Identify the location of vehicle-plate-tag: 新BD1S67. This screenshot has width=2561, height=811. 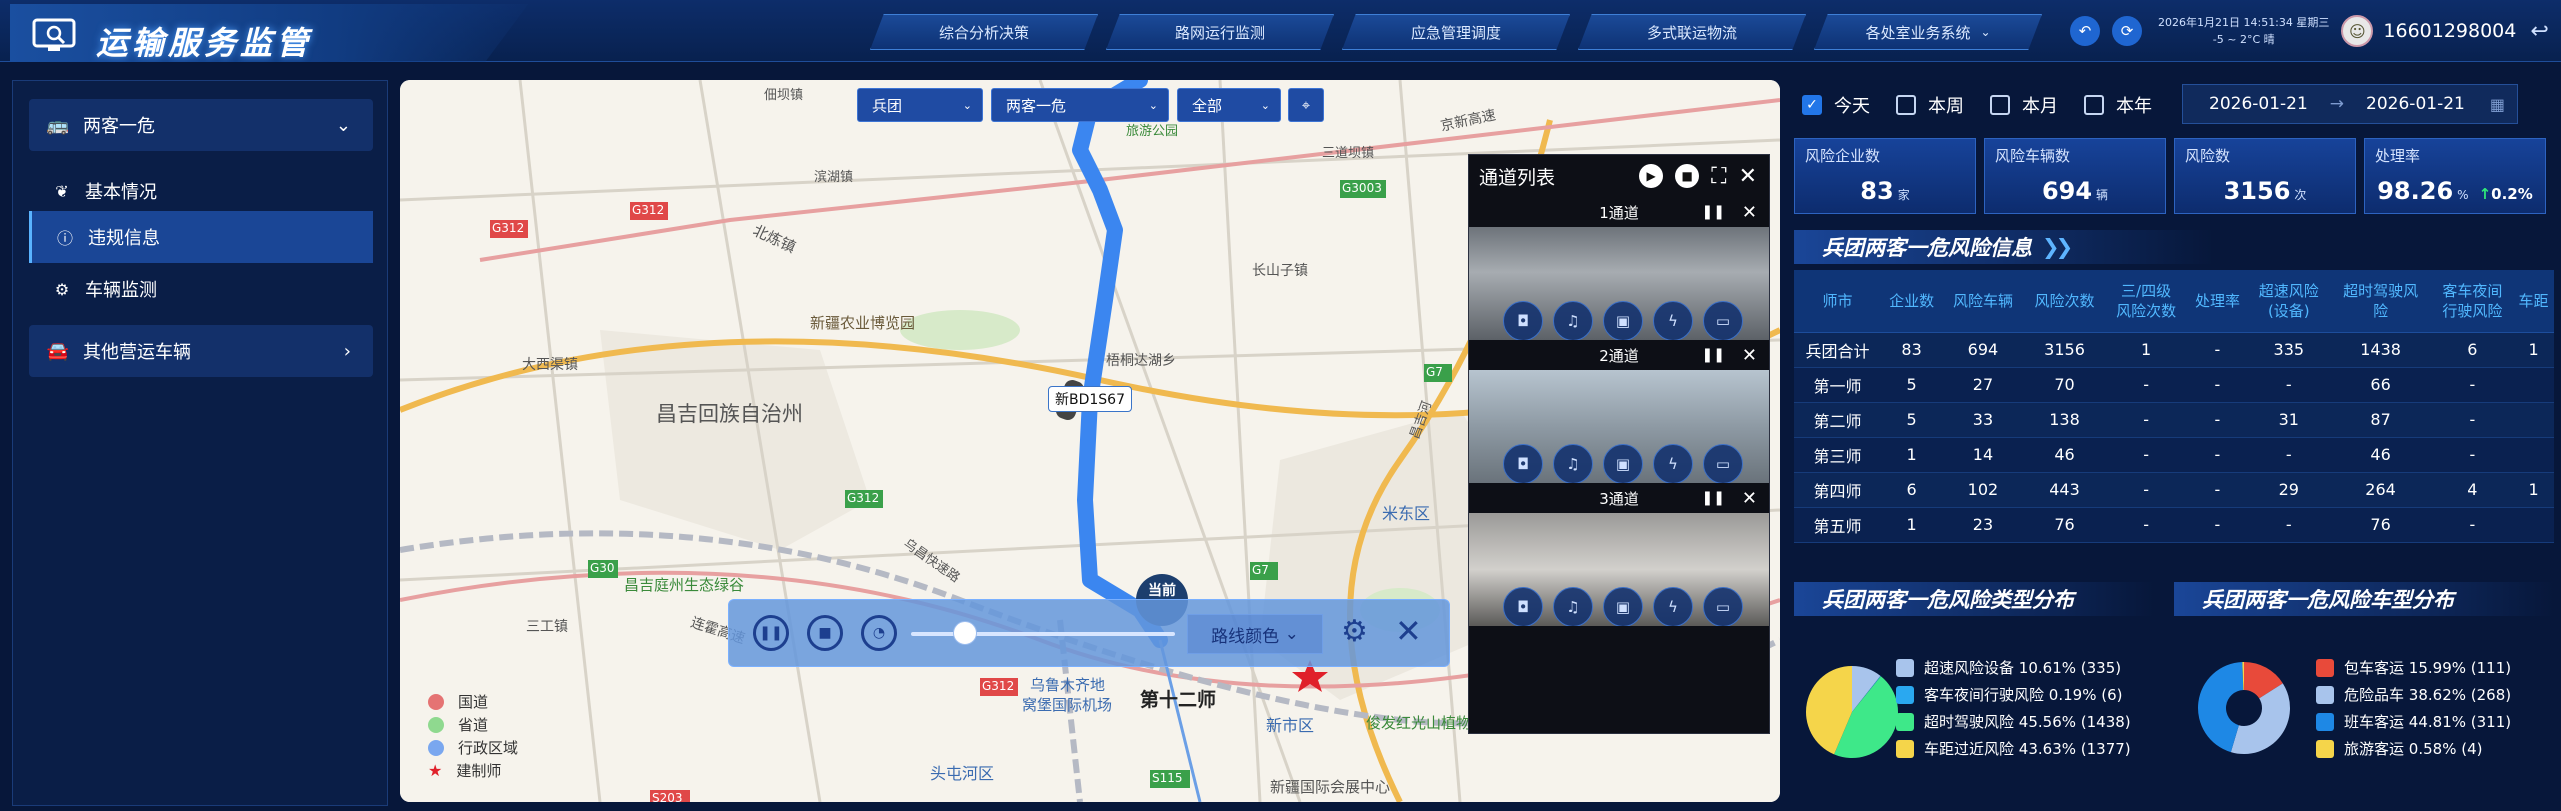
(1090, 399).